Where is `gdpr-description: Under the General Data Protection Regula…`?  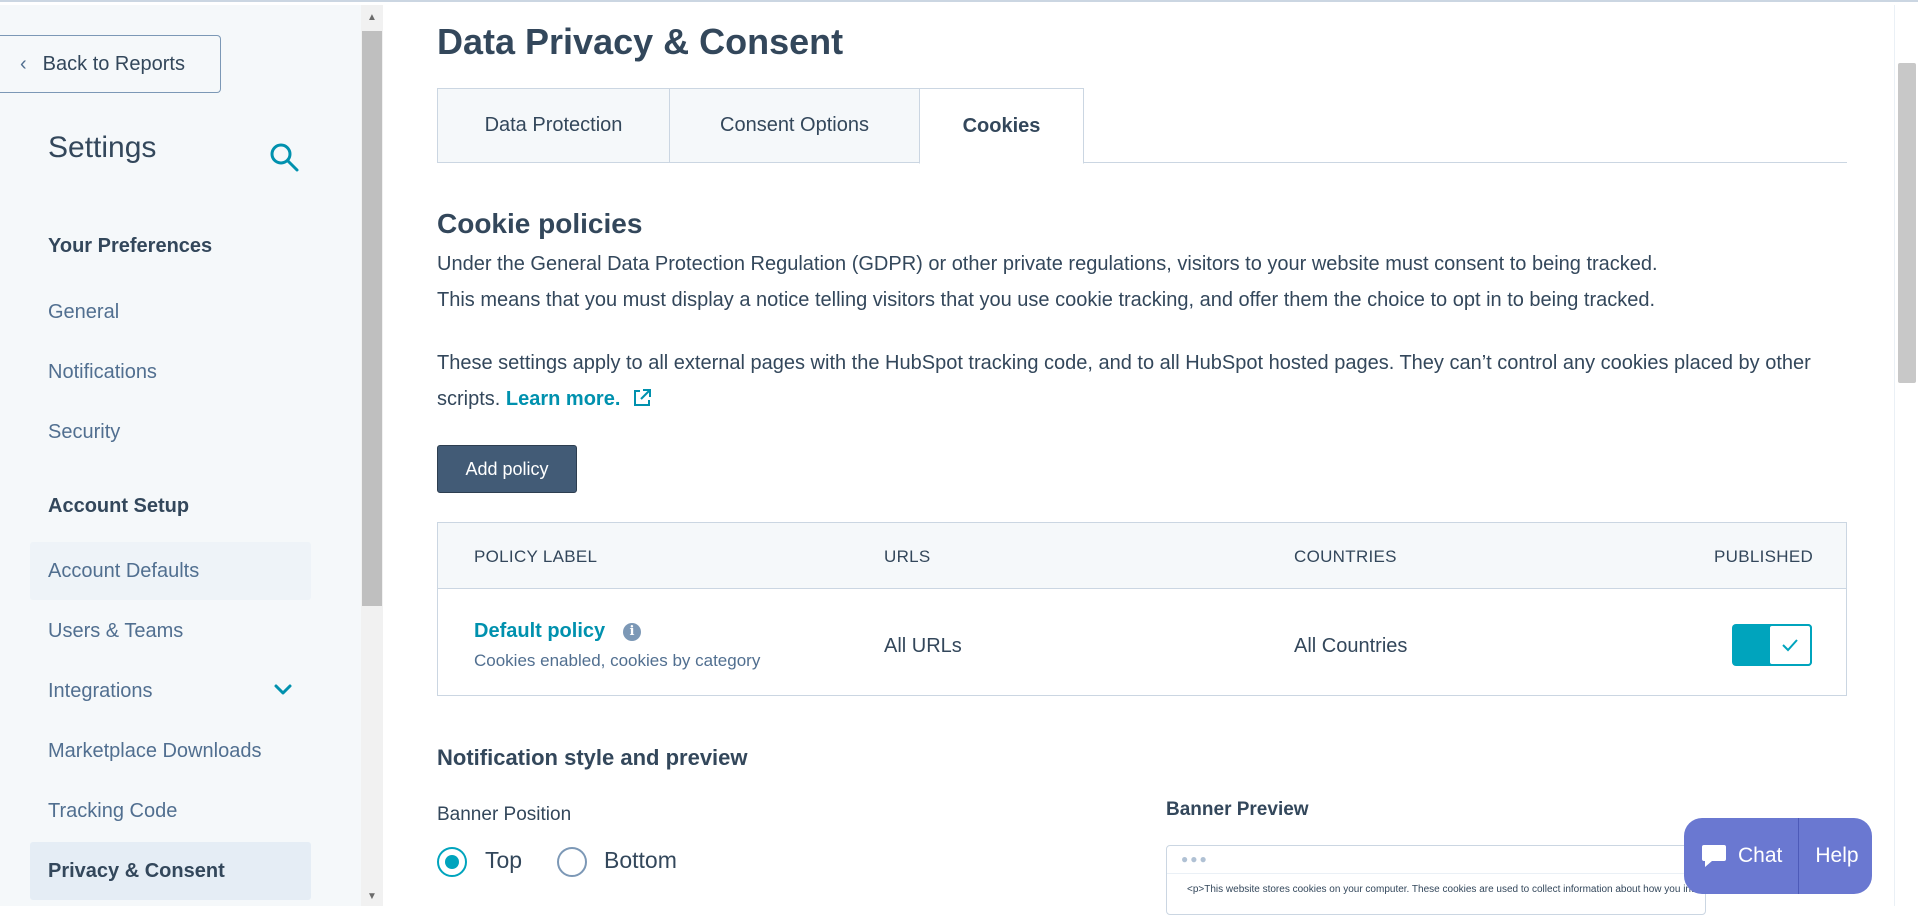 gdpr-description: Under the General Data Protection Regula… is located at coordinates (1142, 282).